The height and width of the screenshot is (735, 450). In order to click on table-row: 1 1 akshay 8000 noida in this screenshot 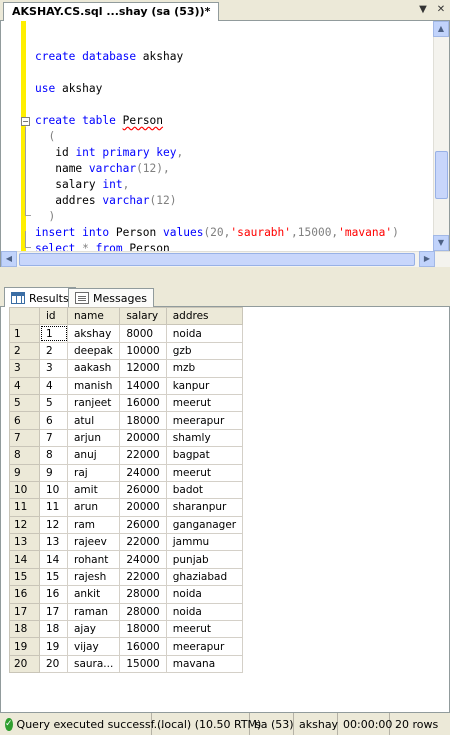, I will do `click(126, 333)`.